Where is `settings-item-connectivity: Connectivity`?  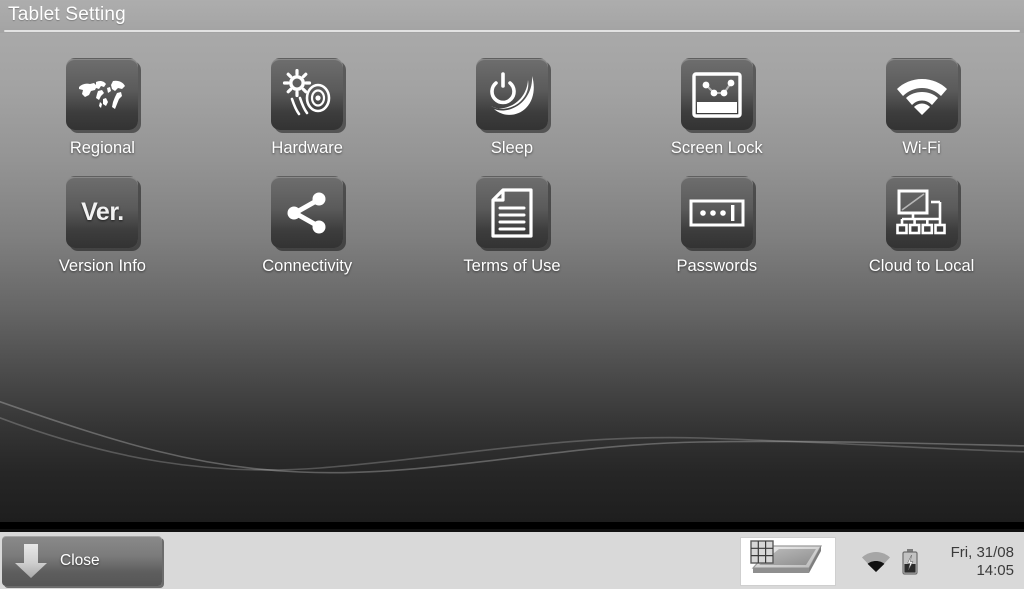
settings-item-connectivity: Connectivity is located at coordinates (307, 226).